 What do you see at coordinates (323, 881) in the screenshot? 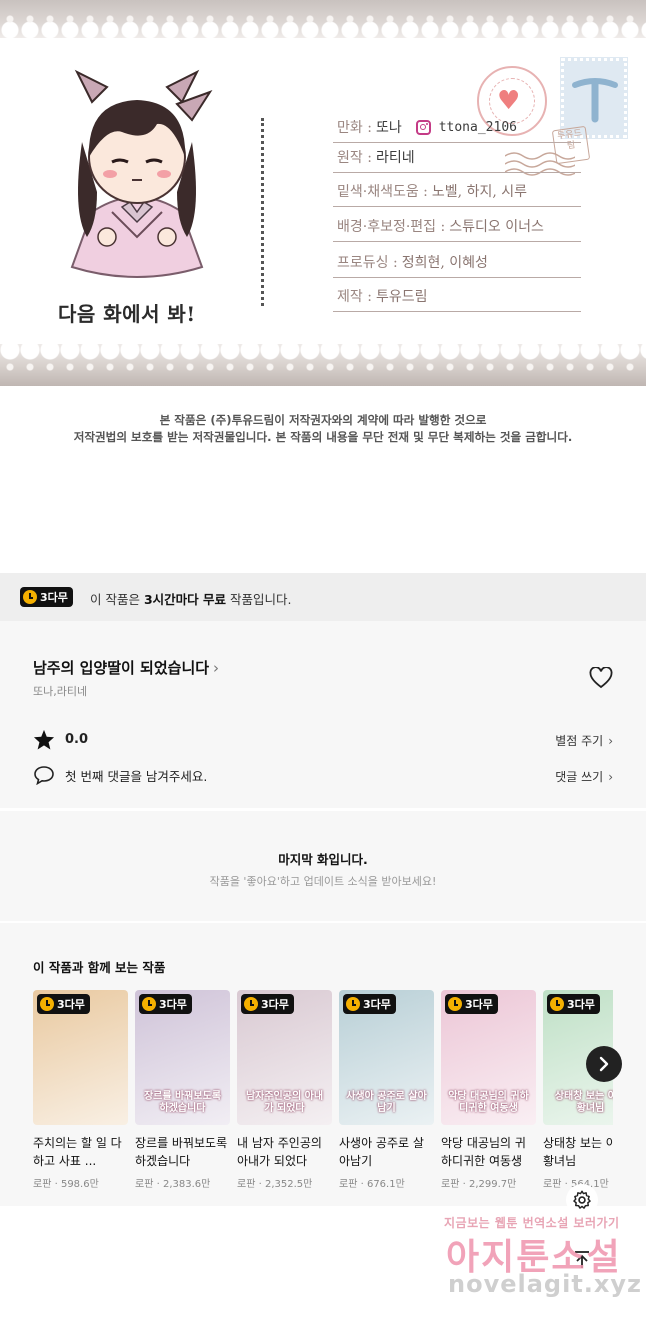
I see `last-episode-subtitle: 작품을 '좋아요'하고 업데이트 소식을 받아보세요!` at bounding box center [323, 881].